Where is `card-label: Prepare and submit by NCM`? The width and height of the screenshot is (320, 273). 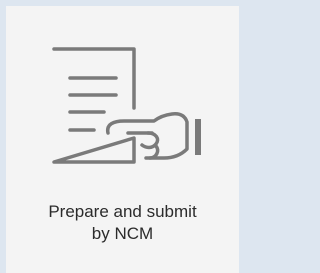
card-label: Prepare and submit by NCM is located at coordinates (122, 223).